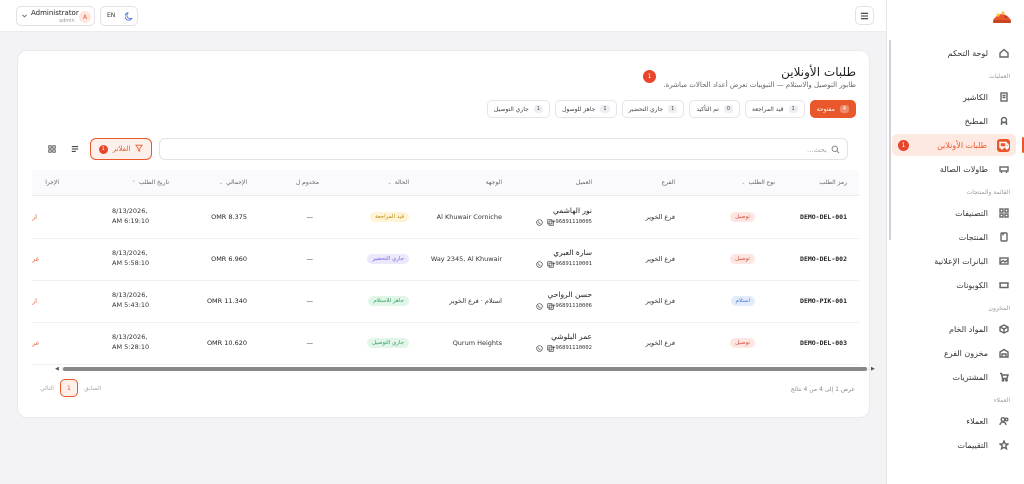 The image size is (1024, 484). What do you see at coordinates (307, 182) in the screenshot?
I see `col-driver: مخدوم ل` at bounding box center [307, 182].